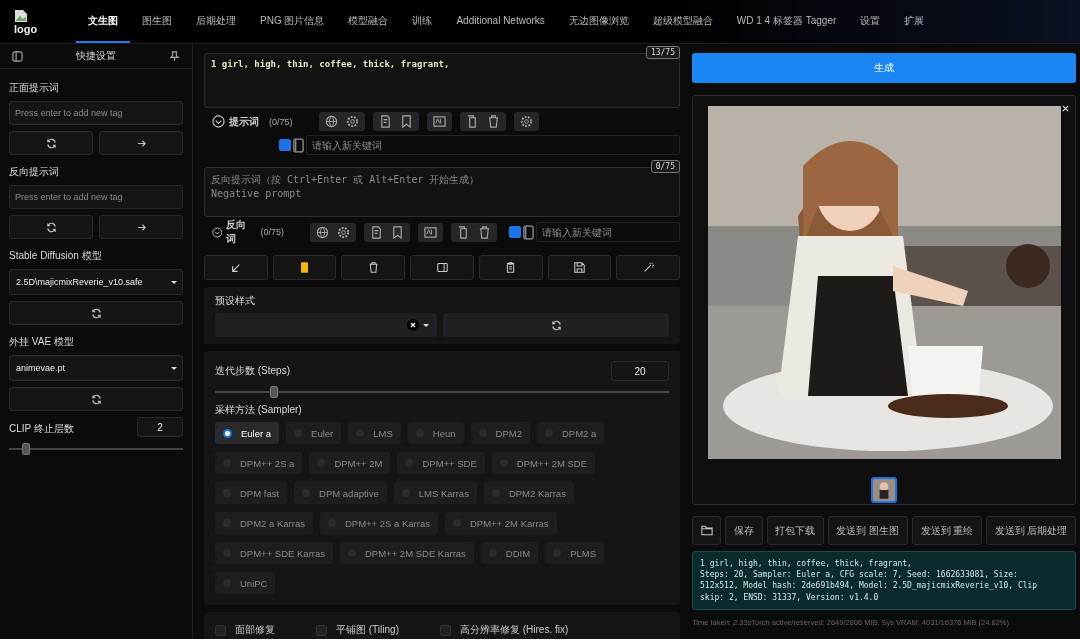 Image resolution: width=1080 pixels, height=639 pixels. Describe the element at coordinates (500, 523) in the screenshot. I see `sampler-option: DPM++ 2M Karras` at that location.